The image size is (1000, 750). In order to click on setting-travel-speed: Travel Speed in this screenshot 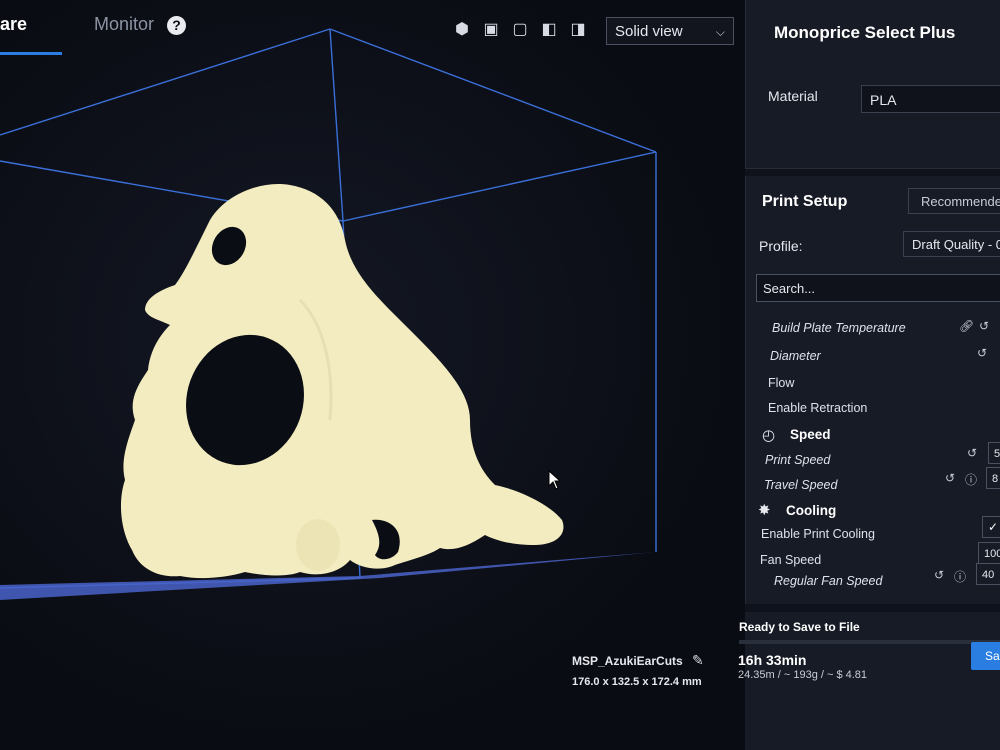, I will do `click(800, 485)`.